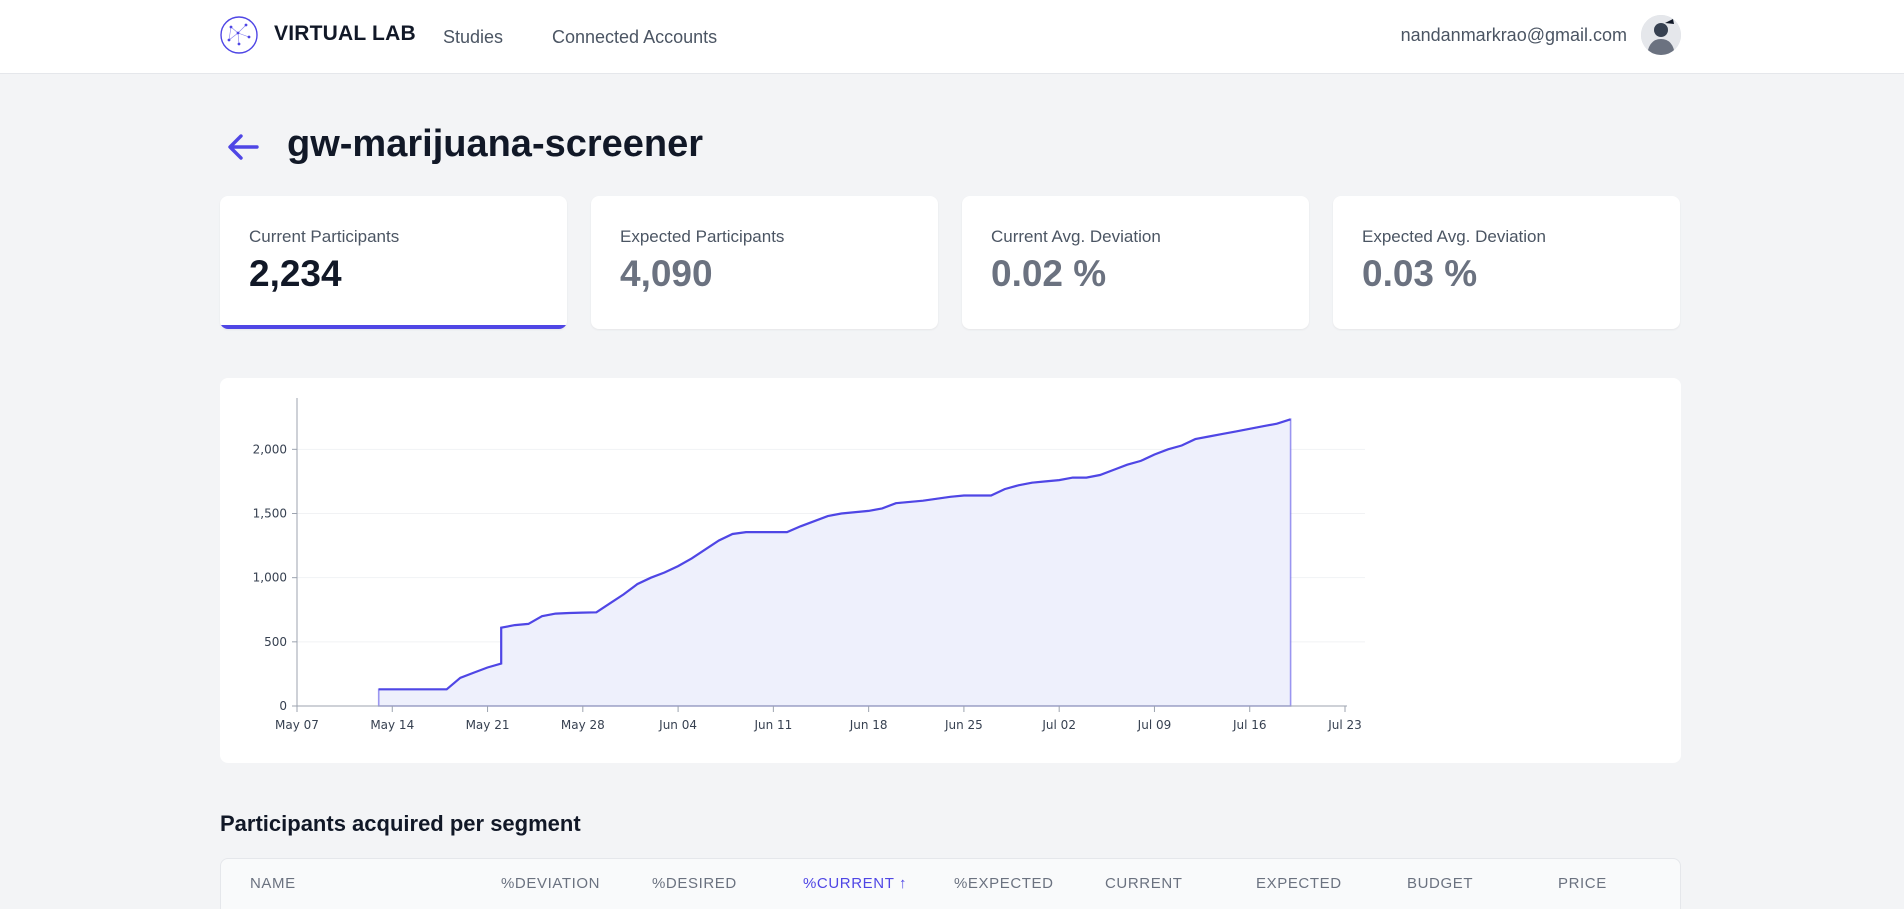  Describe the element at coordinates (324, 236) in the screenshot. I see `stat-label: Current Participants` at that location.